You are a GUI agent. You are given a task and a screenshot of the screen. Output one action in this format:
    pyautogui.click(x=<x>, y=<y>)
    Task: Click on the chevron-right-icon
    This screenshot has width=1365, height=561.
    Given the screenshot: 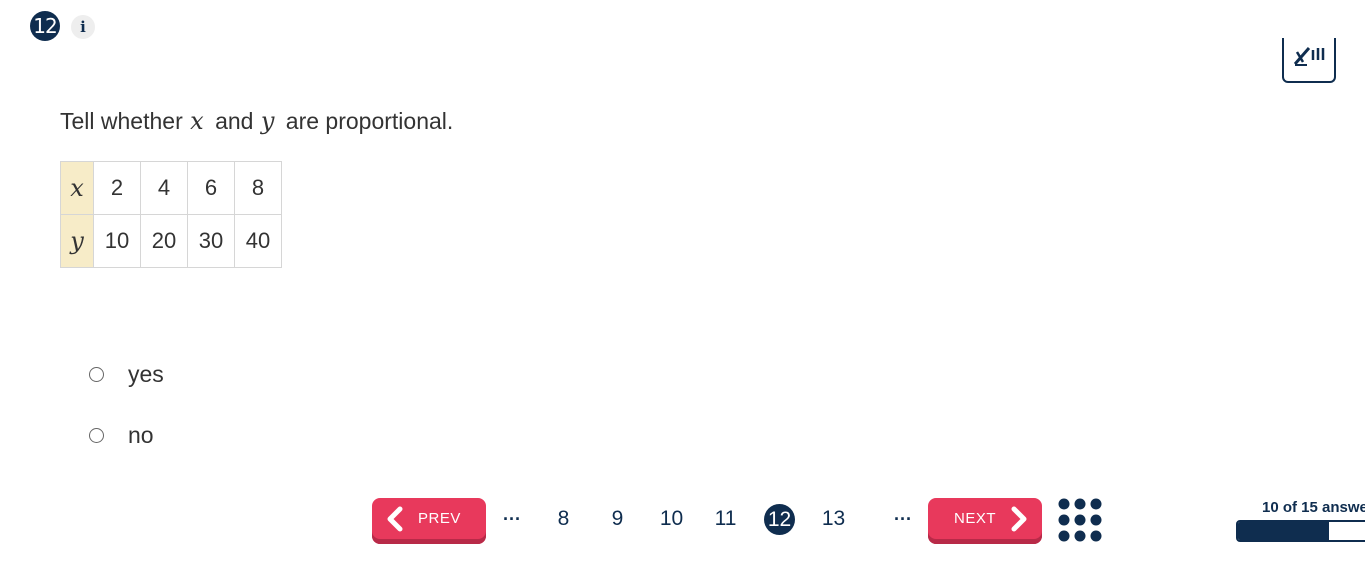 What is the action you would take?
    pyautogui.click(x=1019, y=518)
    